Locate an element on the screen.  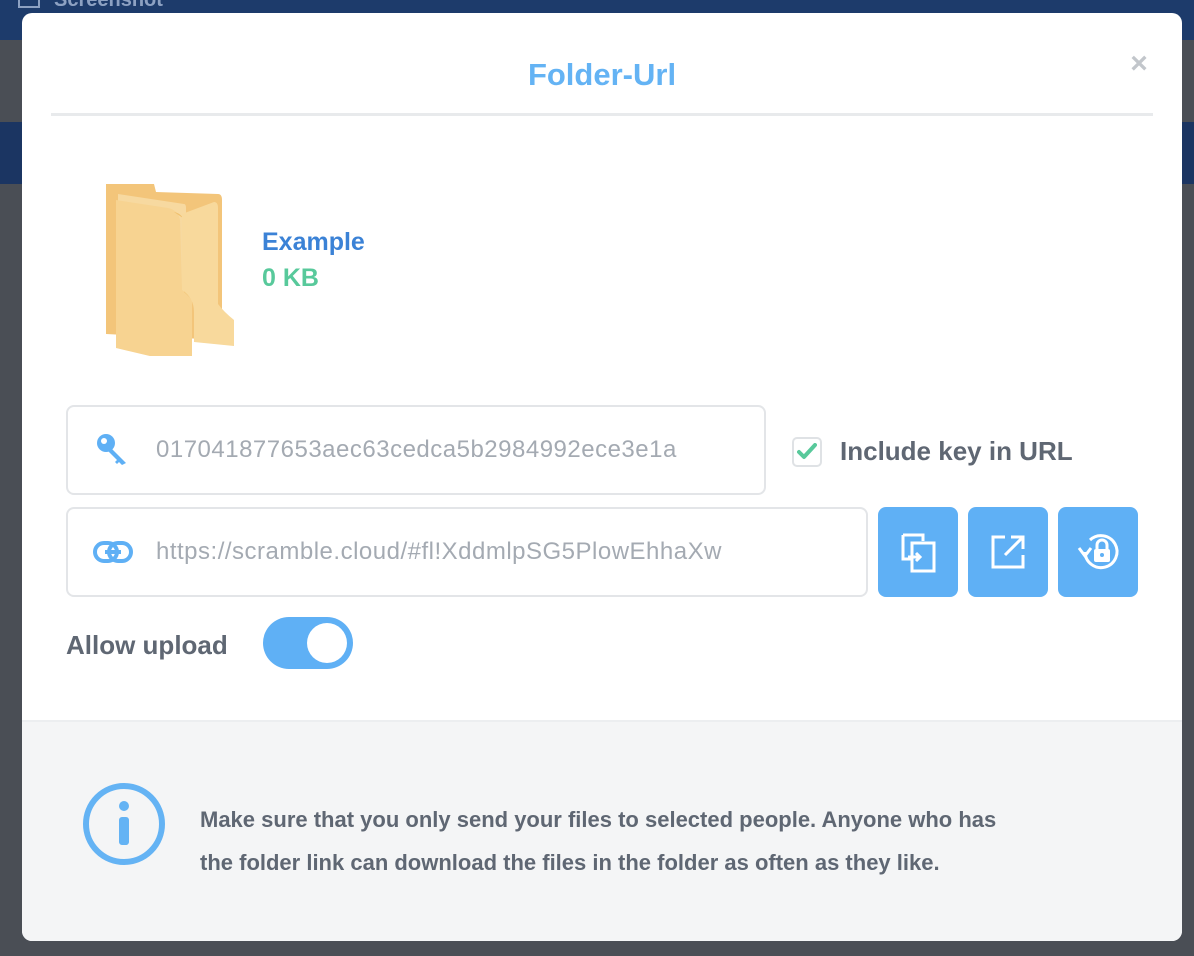
app-title: Screenshot is located at coordinates (108, 6).